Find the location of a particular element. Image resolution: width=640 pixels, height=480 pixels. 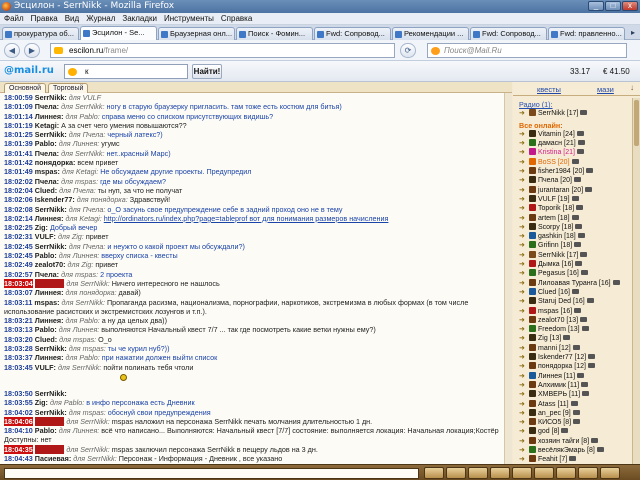

chat-recipient: для Pablo: is located at coordinates (83, 357).